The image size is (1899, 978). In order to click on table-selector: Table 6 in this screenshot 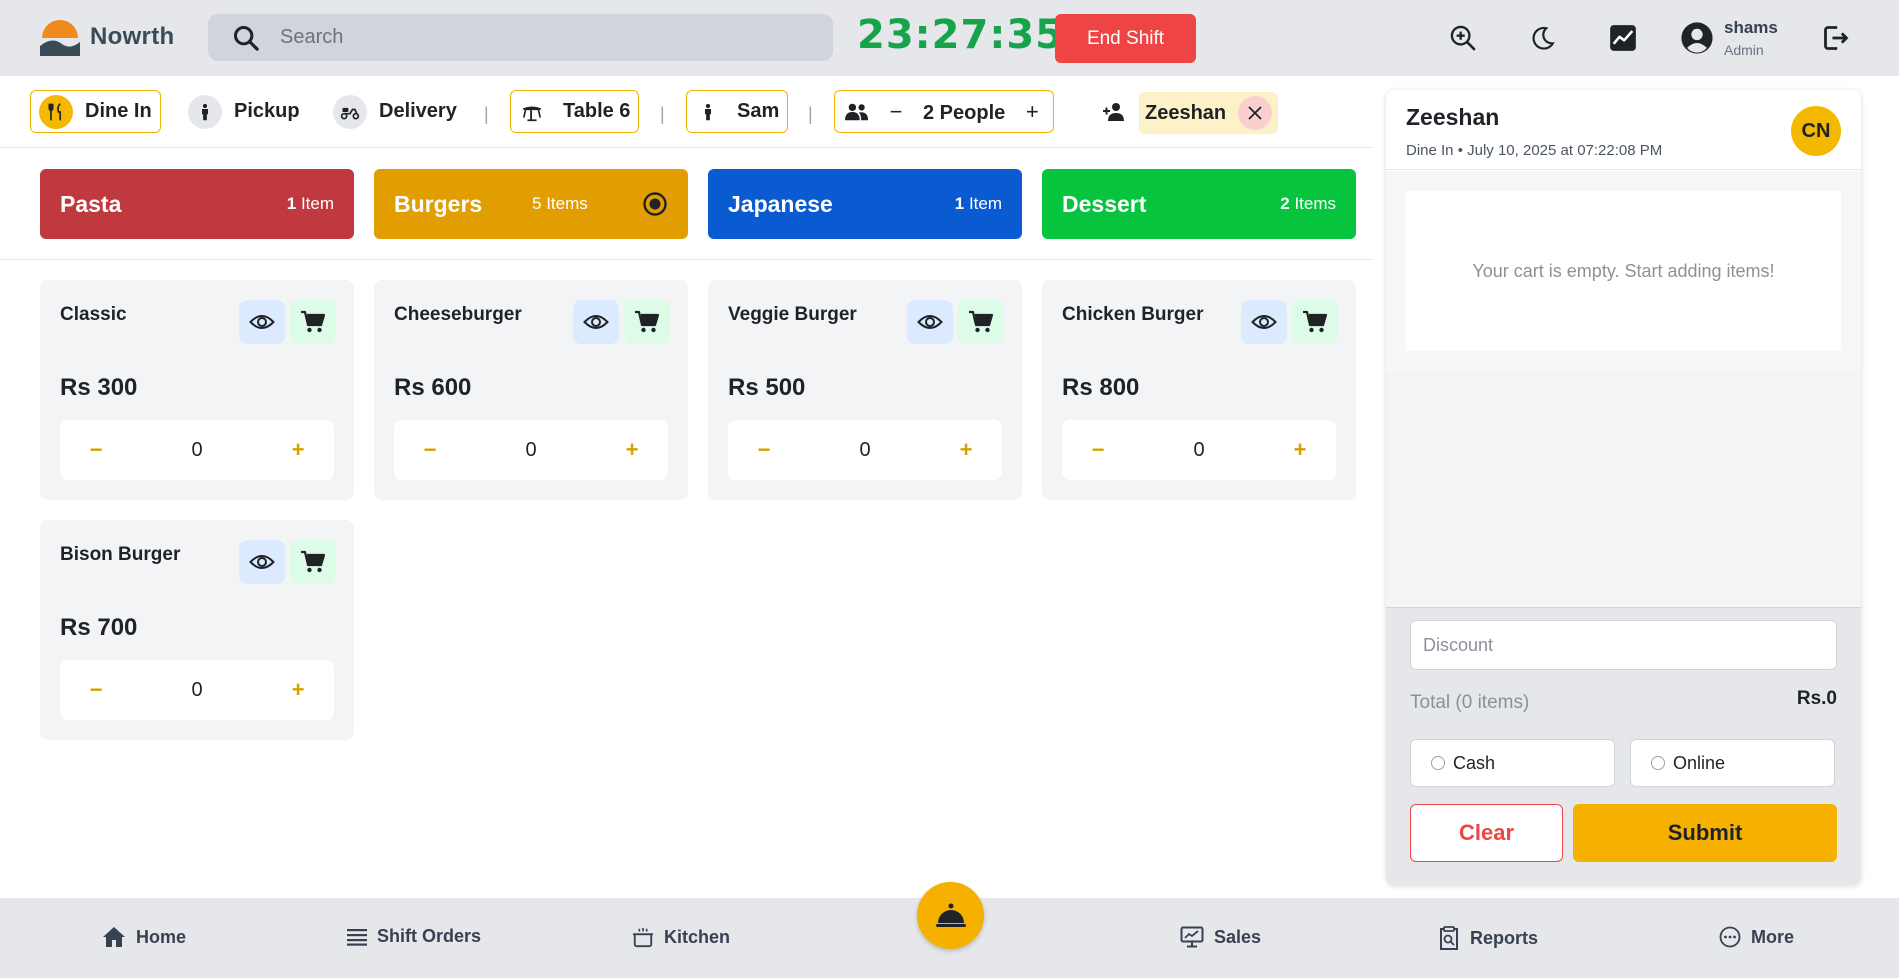, I will do `click(575, 111)`.